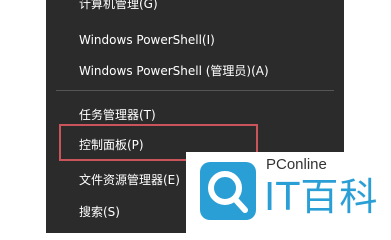 This screenshot has height=240, width=391. Describe the element at coordinates (129, 180) in the screenshot. I see `menu-item-file-explorer: 文件资源管理器(E)` at that location.